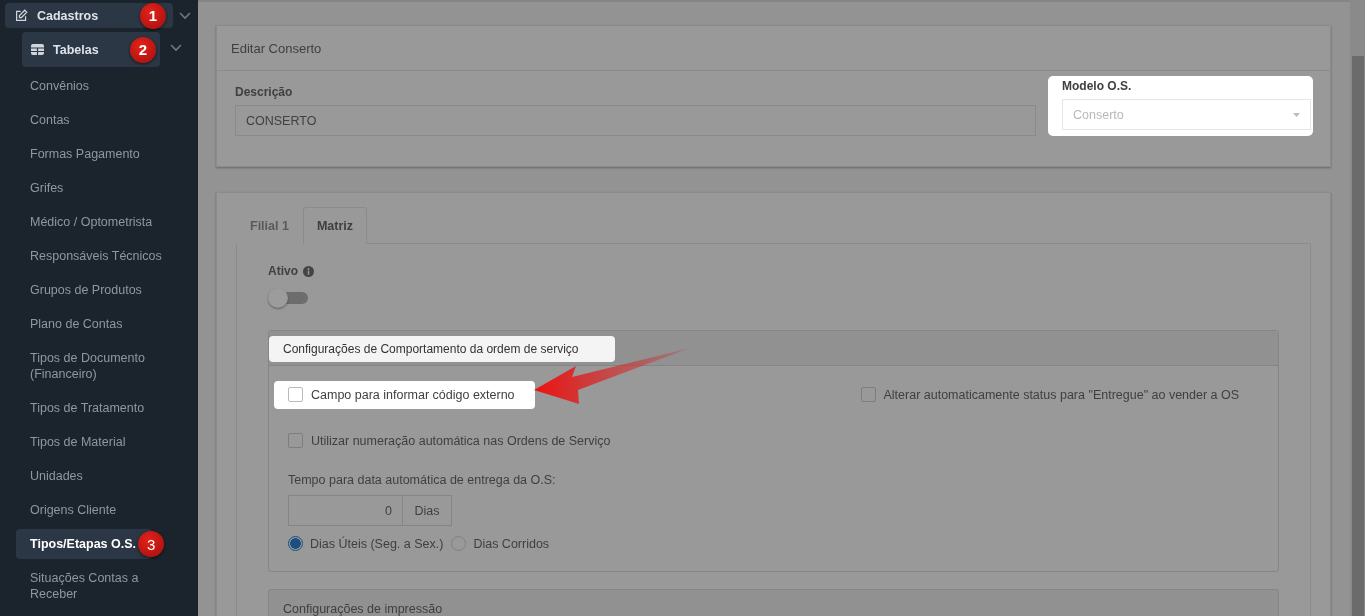 This screenshot has height=616, width=1365. Describe the element at coordinates (90, 120) in the screenshot. I see `sidebar-item: Contas` at that location.